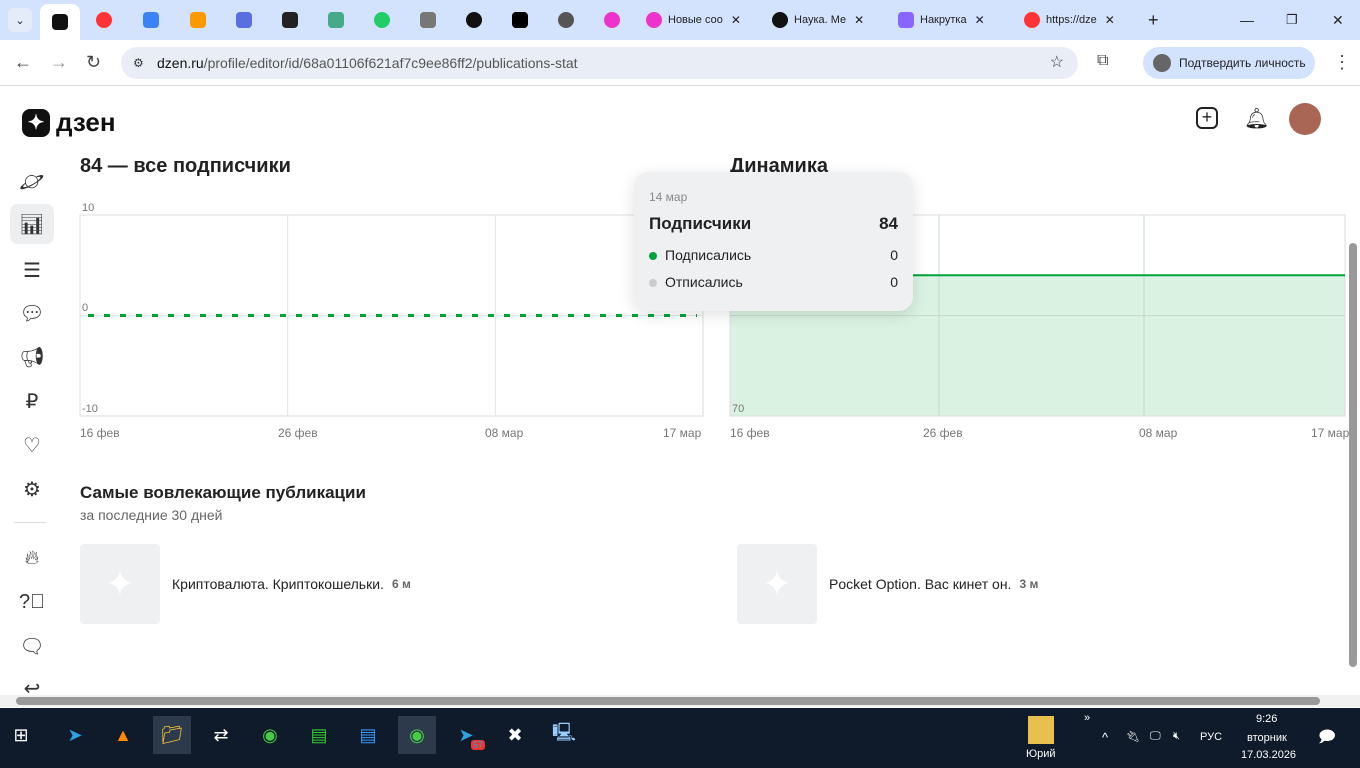 This screenshot has width=1360, height=768. I want to click on y-tick-label: -10, so click(90, 409).